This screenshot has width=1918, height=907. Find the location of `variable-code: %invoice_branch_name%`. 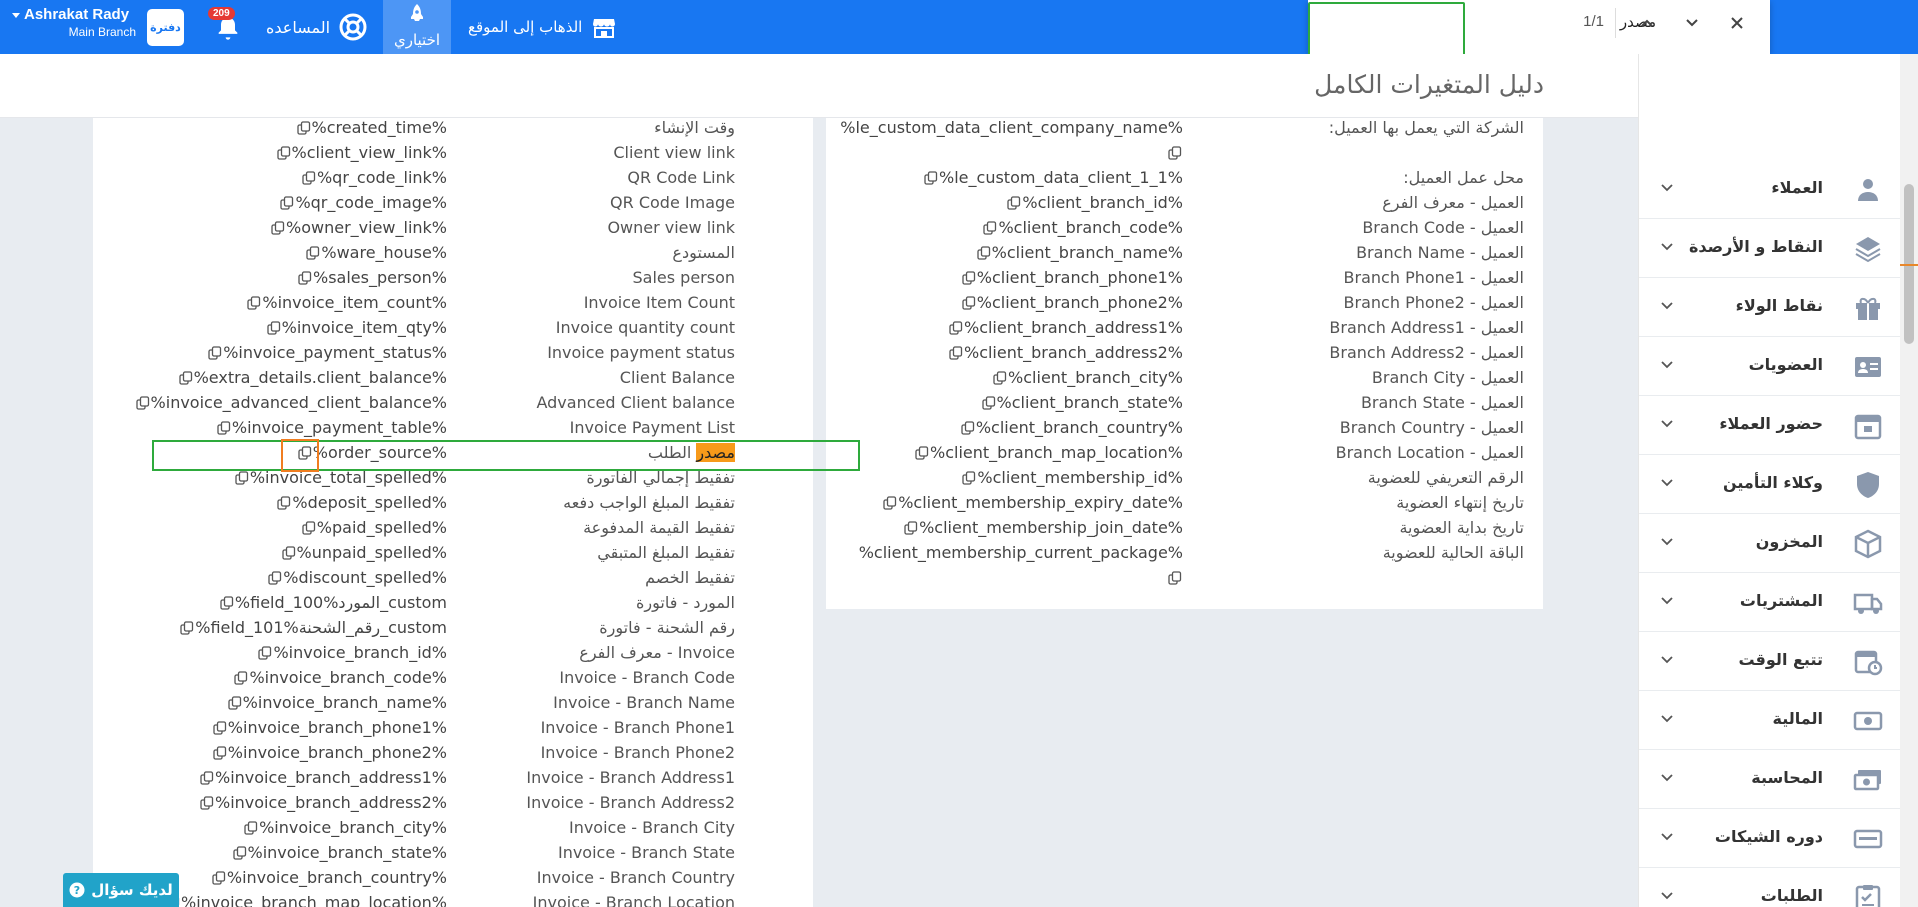

variable-code: %invoice_branch_name% is located at coordinates (344, 702).